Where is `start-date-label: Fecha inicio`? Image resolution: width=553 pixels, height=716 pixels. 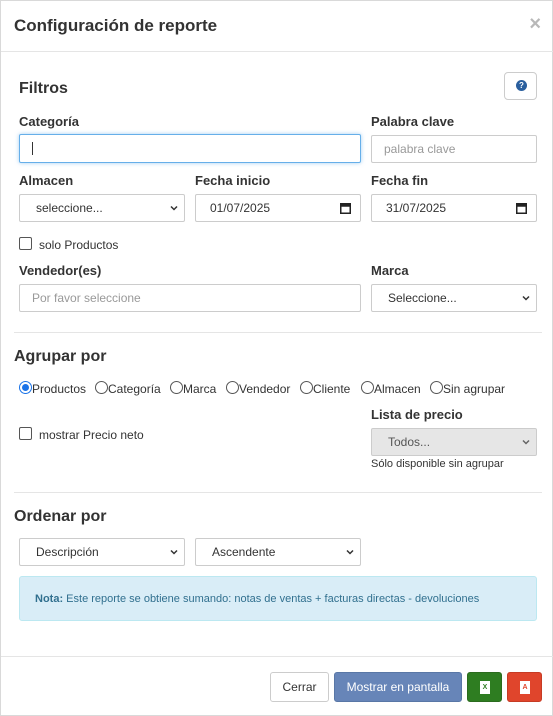
start-date-label: Fecha inicio is located at coordinates (233, 180).